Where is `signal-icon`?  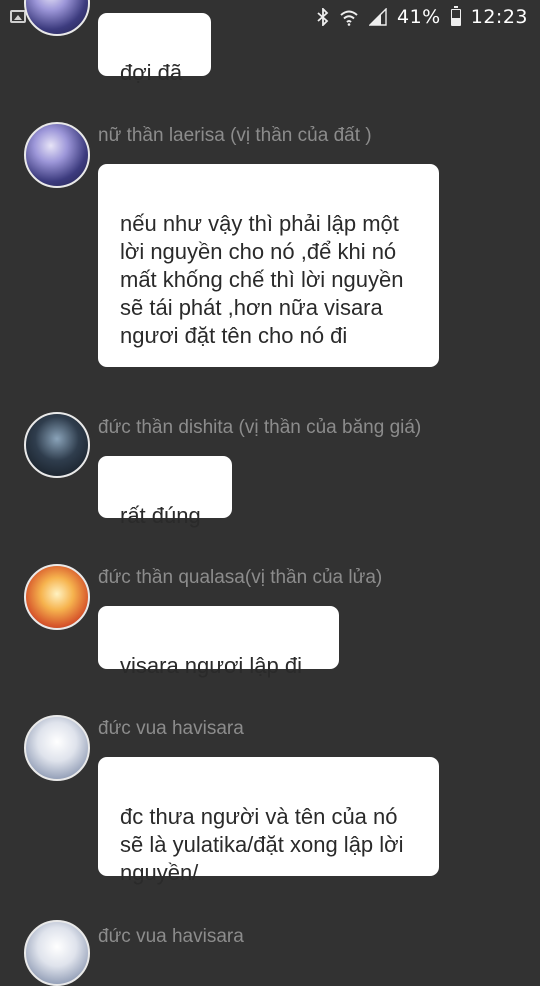
signal-icon is located at coordinates (378, 17).